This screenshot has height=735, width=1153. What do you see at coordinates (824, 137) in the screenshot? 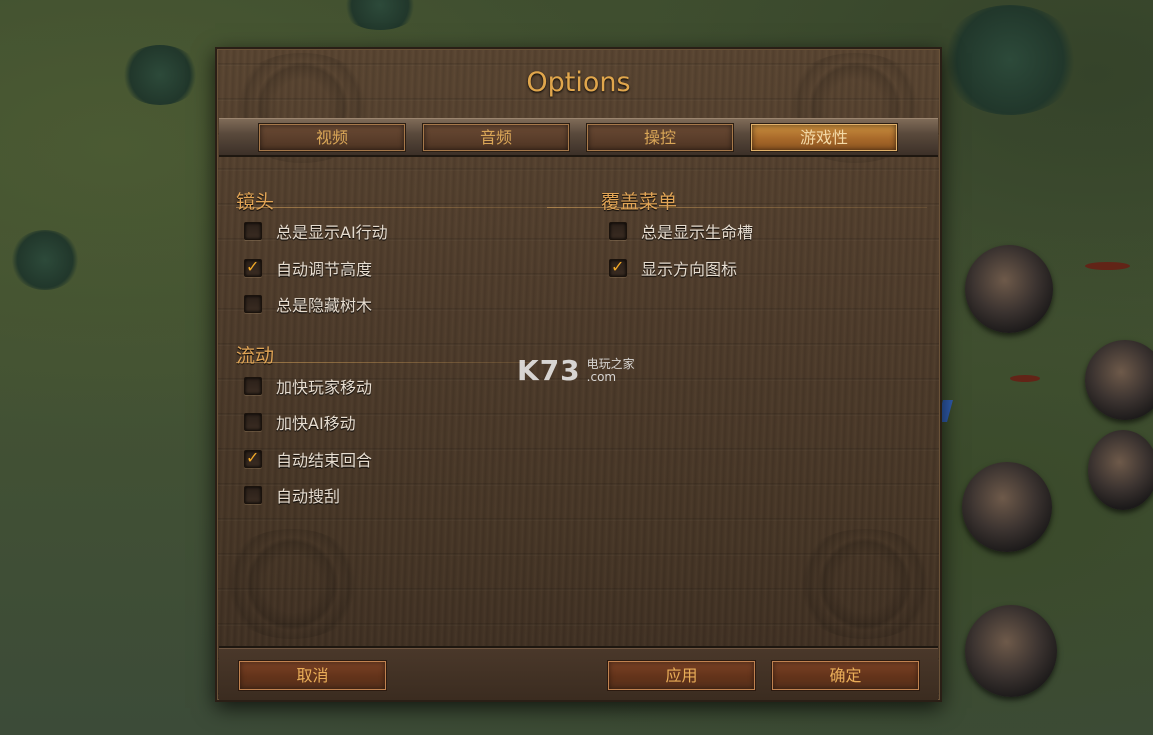
I see `tab-gameplay: 游戏性` at bounding box center [824, 137].